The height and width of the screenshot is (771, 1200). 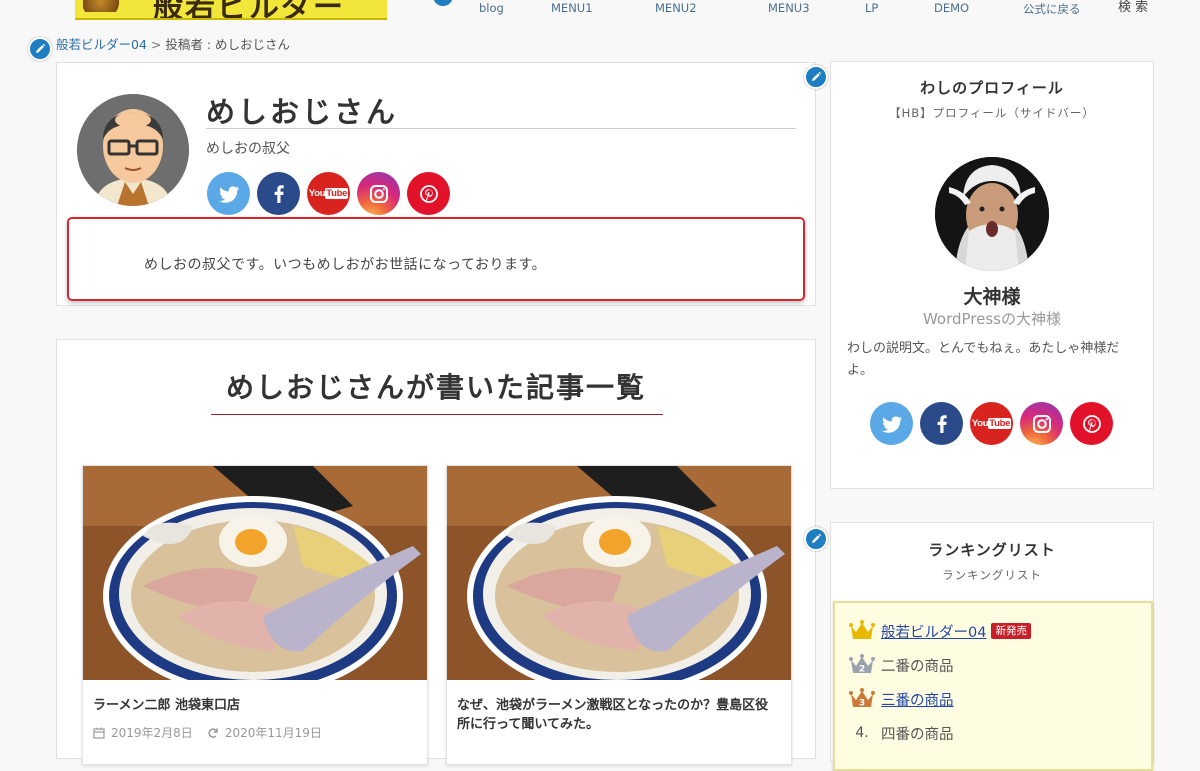 I want to click on breadcrumb-home-link: 般若ビルダー04, so click(x=101, y=44).